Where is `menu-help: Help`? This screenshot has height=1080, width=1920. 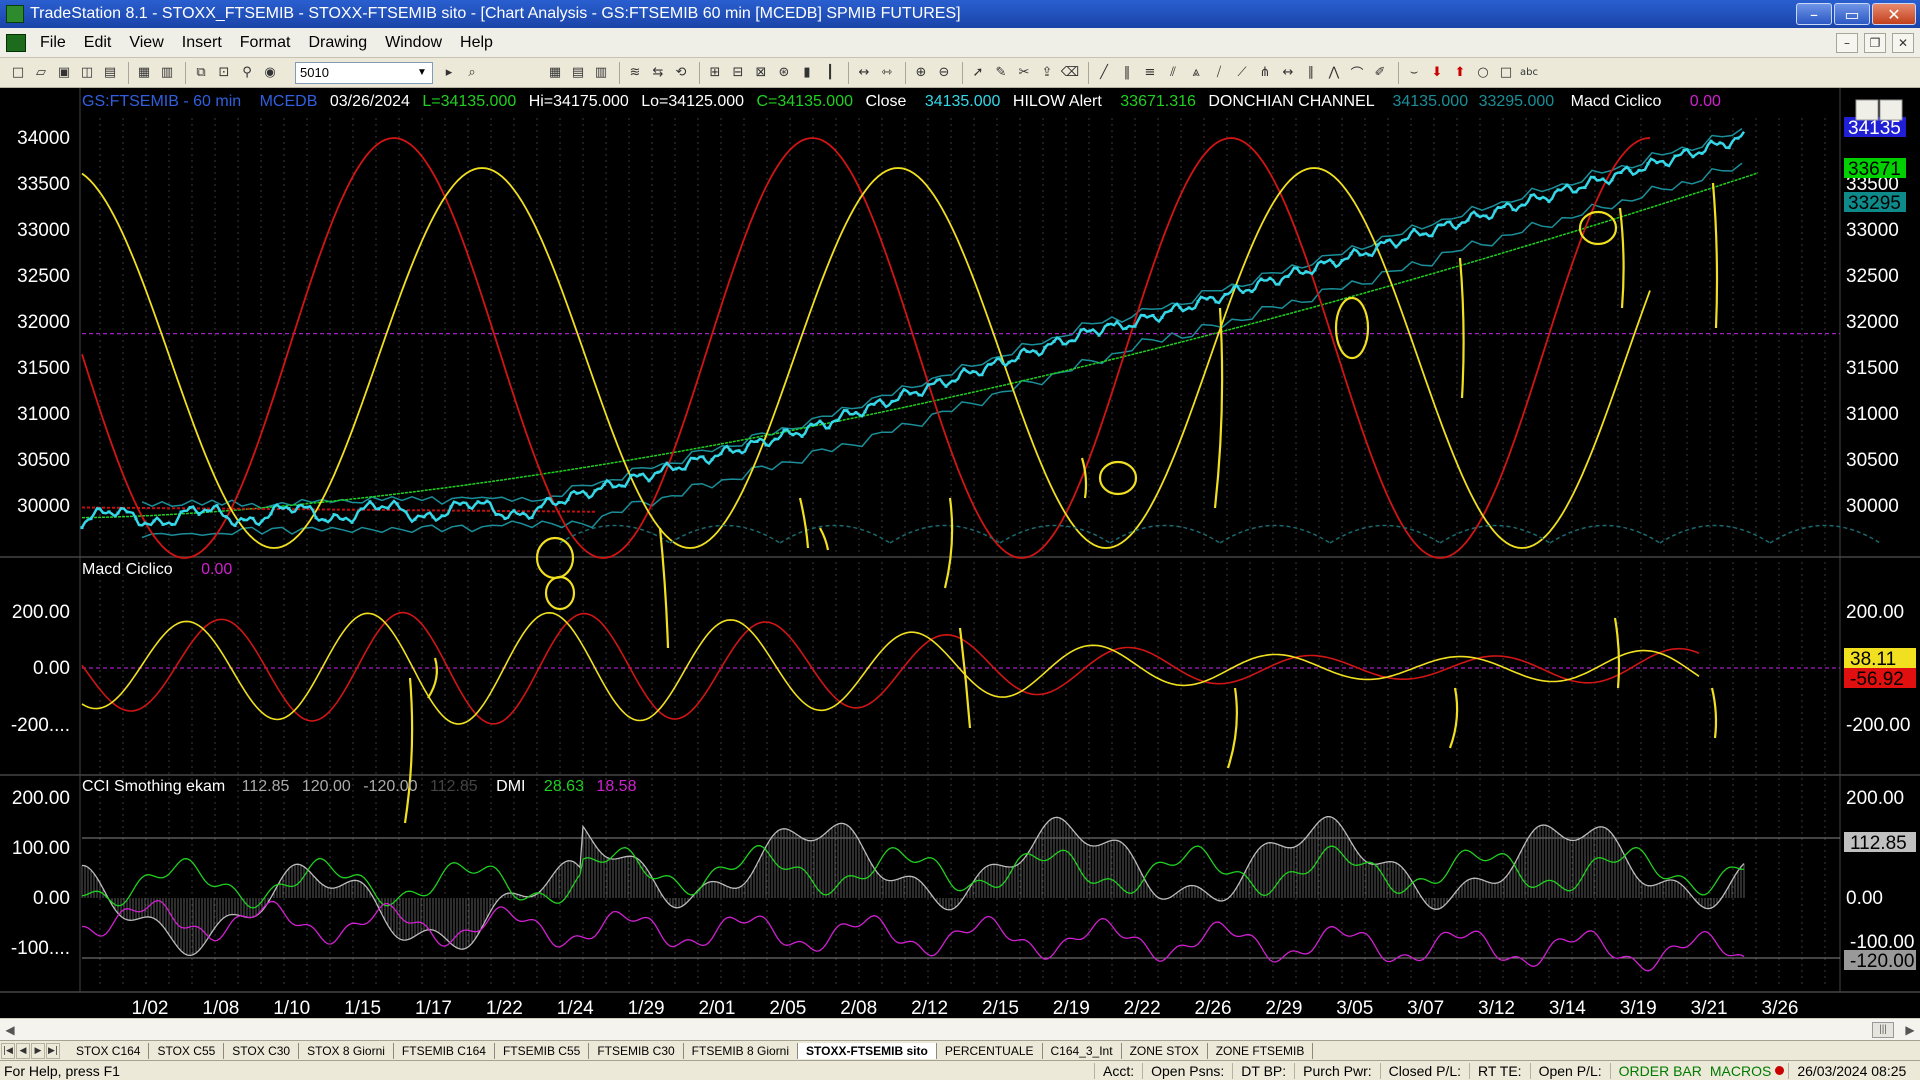 menu-help: Help is located at coordinates (477, 43).